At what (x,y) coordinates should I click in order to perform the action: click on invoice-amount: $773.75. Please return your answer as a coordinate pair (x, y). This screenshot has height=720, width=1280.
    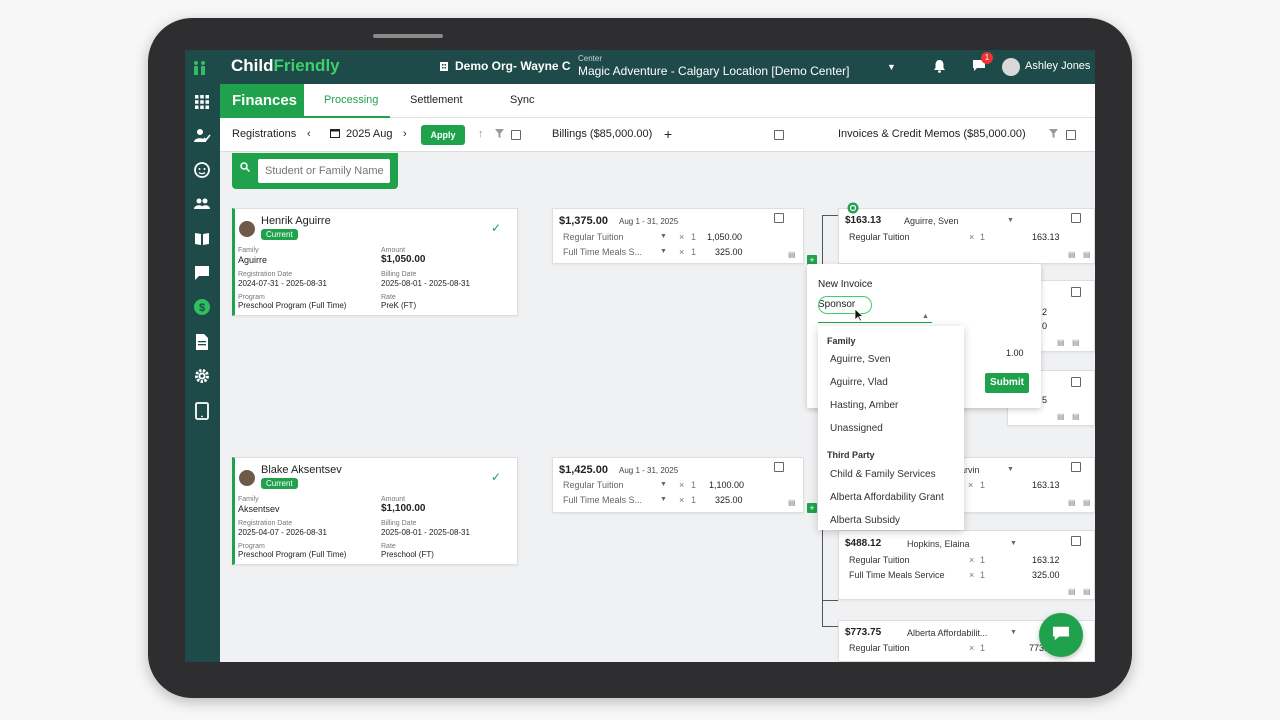
    Looking at the image, I should click on (863, 632).